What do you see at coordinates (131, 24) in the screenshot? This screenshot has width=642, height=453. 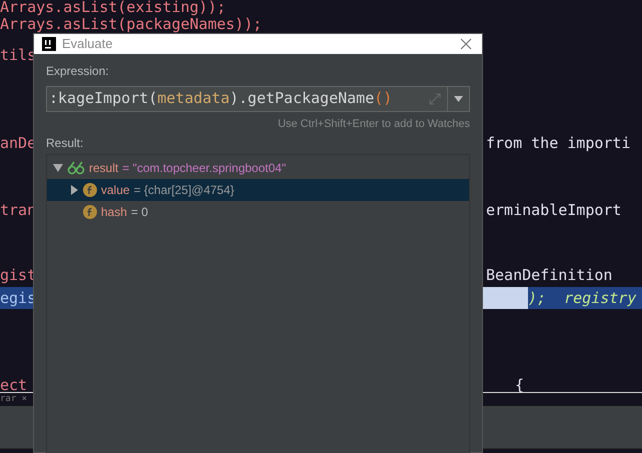 I see `code-text: Arrays.asList(packageNames));` at bounding box center [131, 24].